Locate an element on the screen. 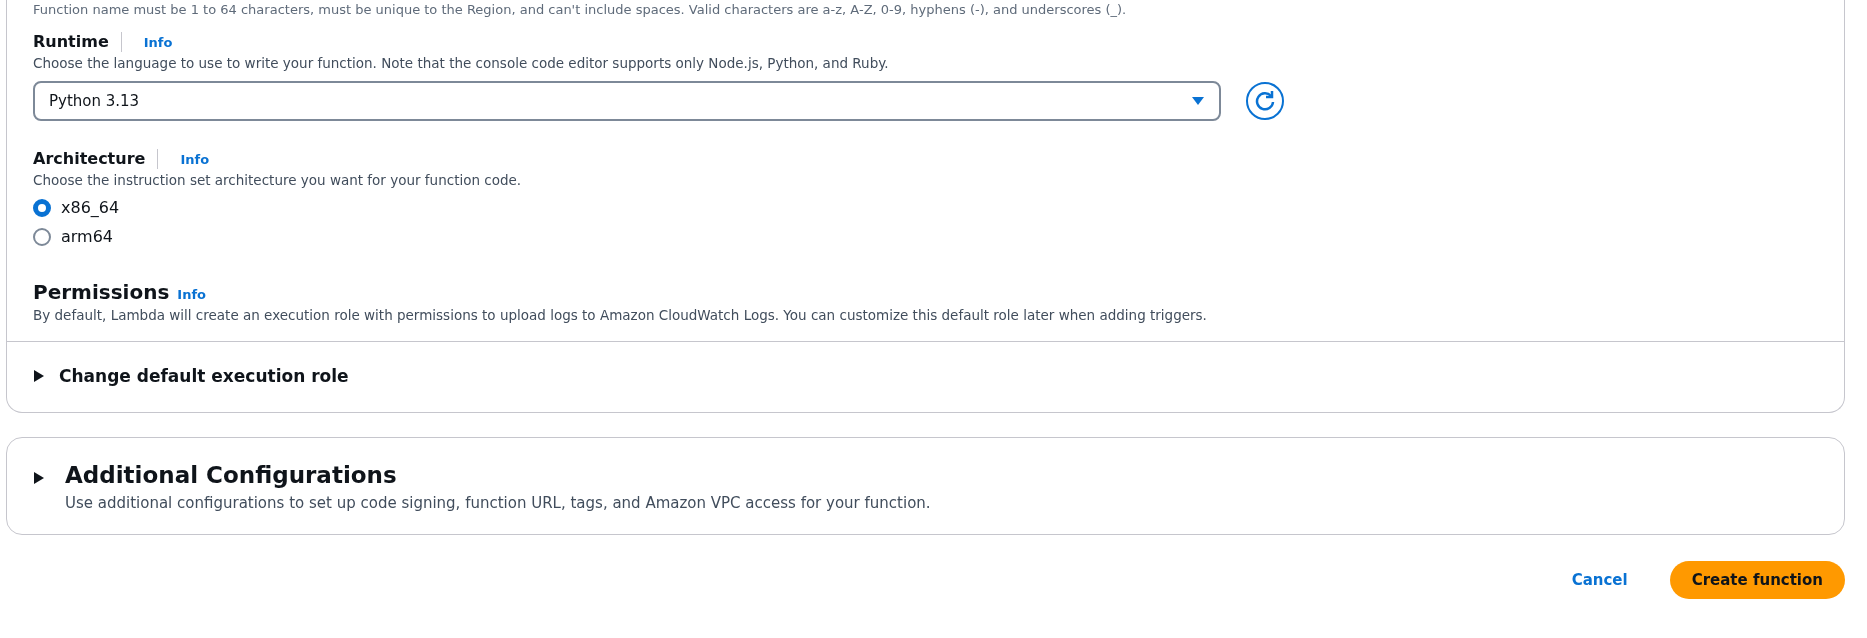 Image resolution: width=1867 pixels, height=638 pixels. field-label: Runtime is located at coordinates (77, 42).